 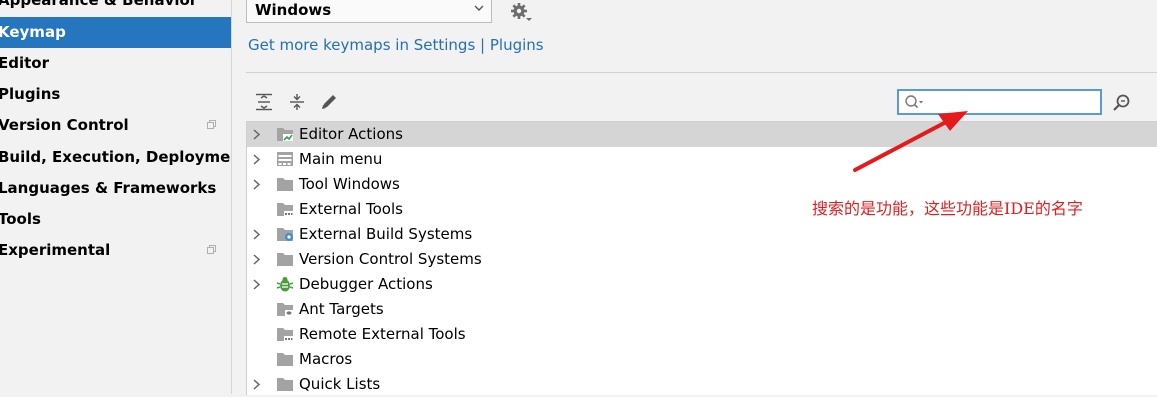 What do you see at coordinates (702, 284) in the screenshot?
I see `tree-row-debugger-actions: Debugger Actions` at bounding box center [702, 284].